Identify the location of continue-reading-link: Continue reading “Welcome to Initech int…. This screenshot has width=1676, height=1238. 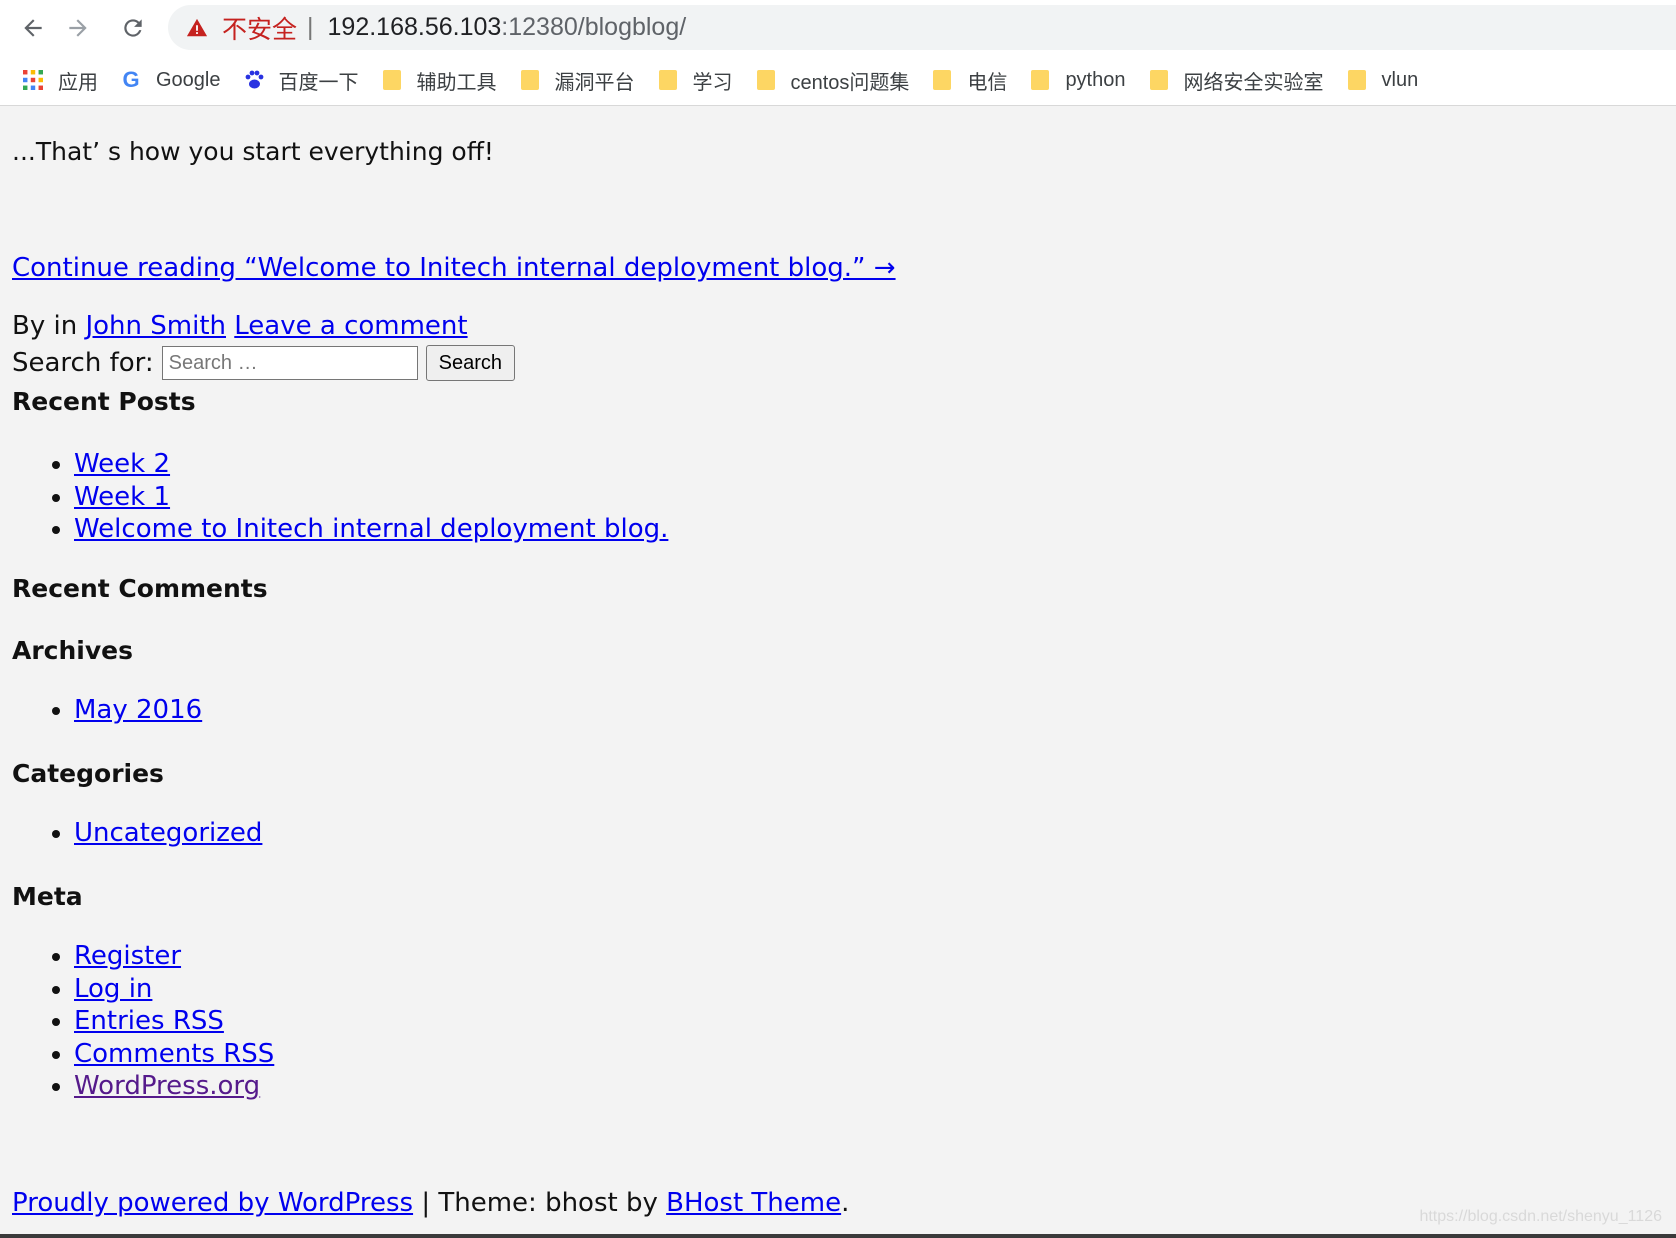
(454, 268).